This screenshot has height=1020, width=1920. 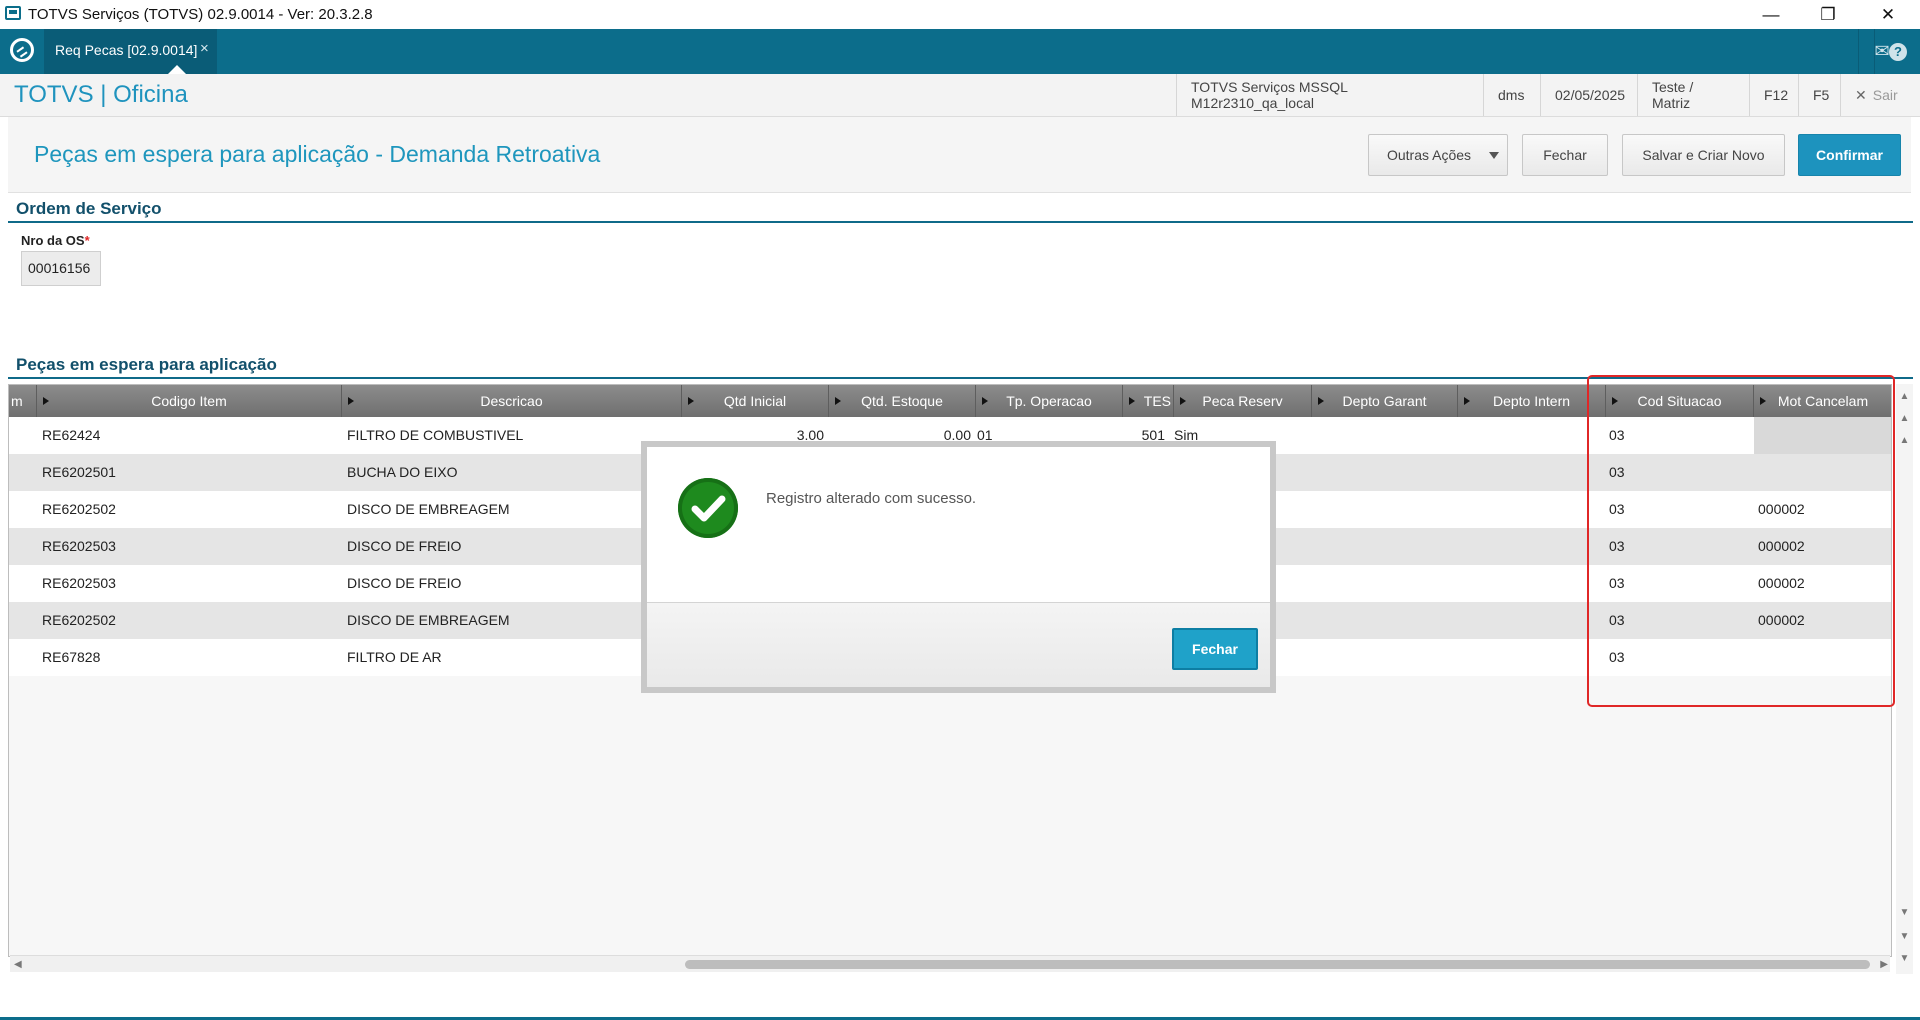 What do you see at coordinates (71, 657) in the screenshot?
I see `cell-codigo: RE67828` at bounding box center [71, 657].